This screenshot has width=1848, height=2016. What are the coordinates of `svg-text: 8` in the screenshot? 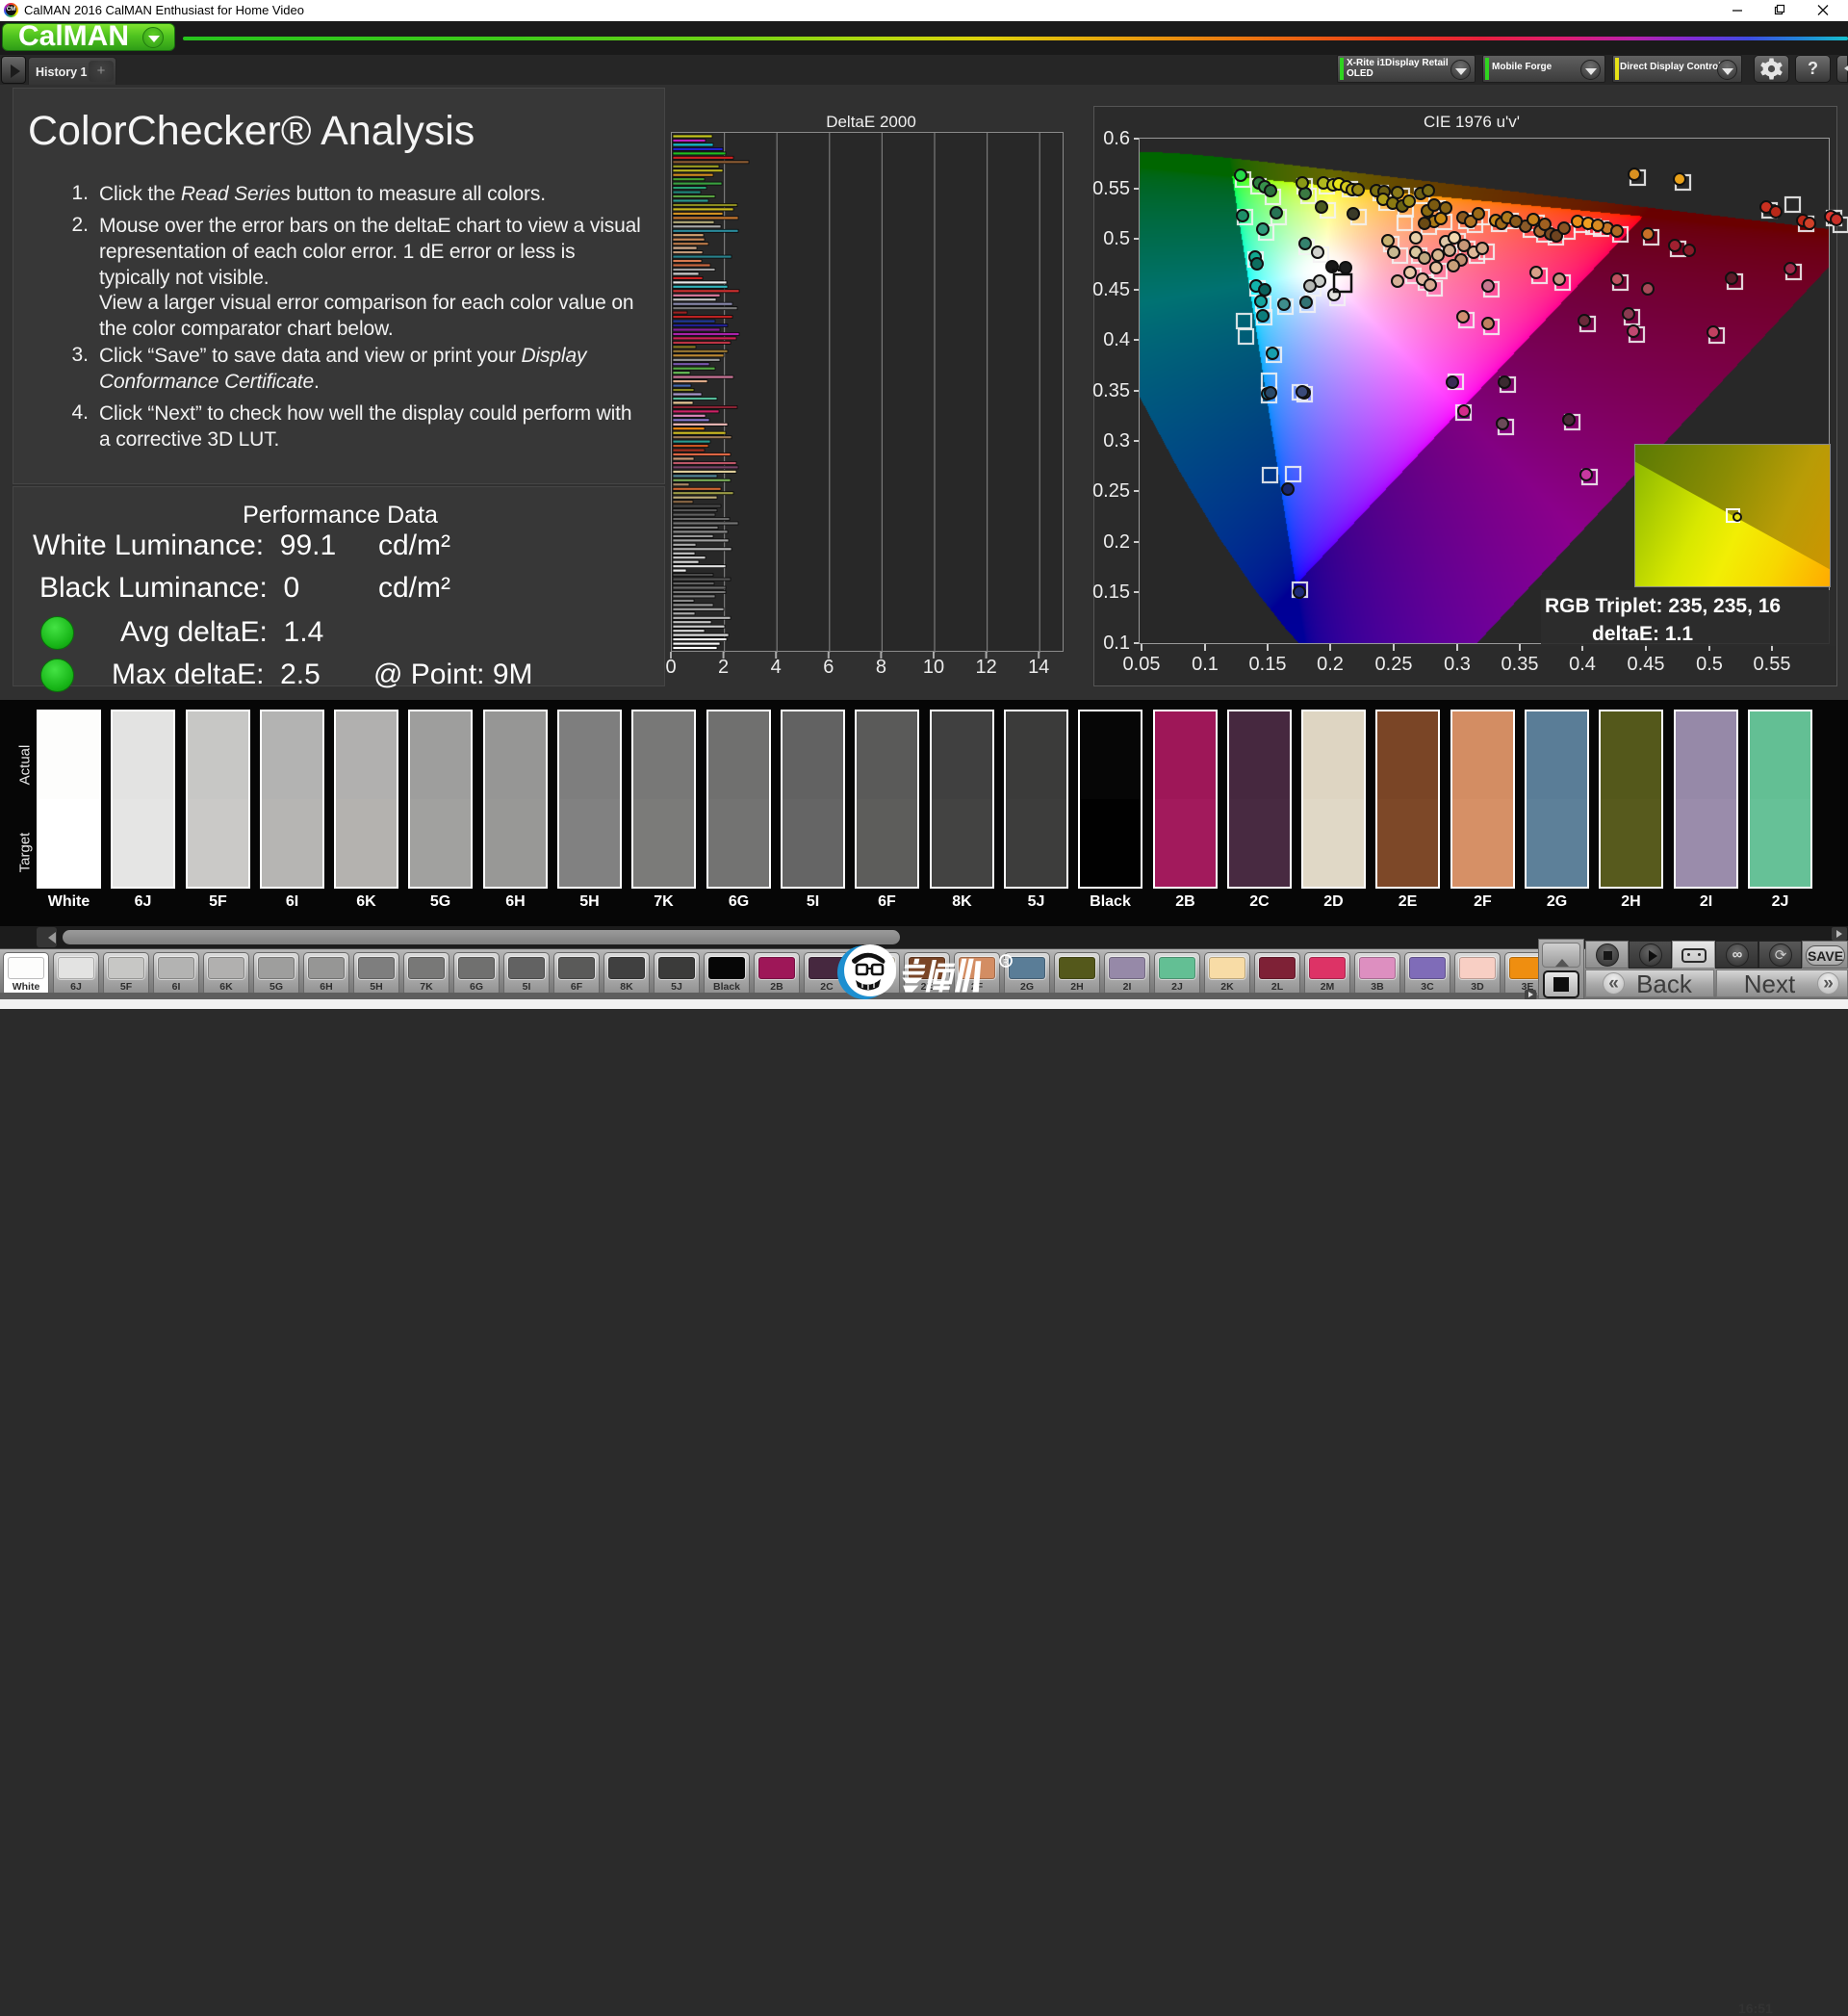 It's located at (881, 667).